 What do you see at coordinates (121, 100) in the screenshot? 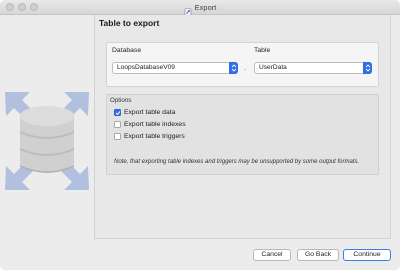
I see `options-heading: Options` at bounding box center [121, 100].